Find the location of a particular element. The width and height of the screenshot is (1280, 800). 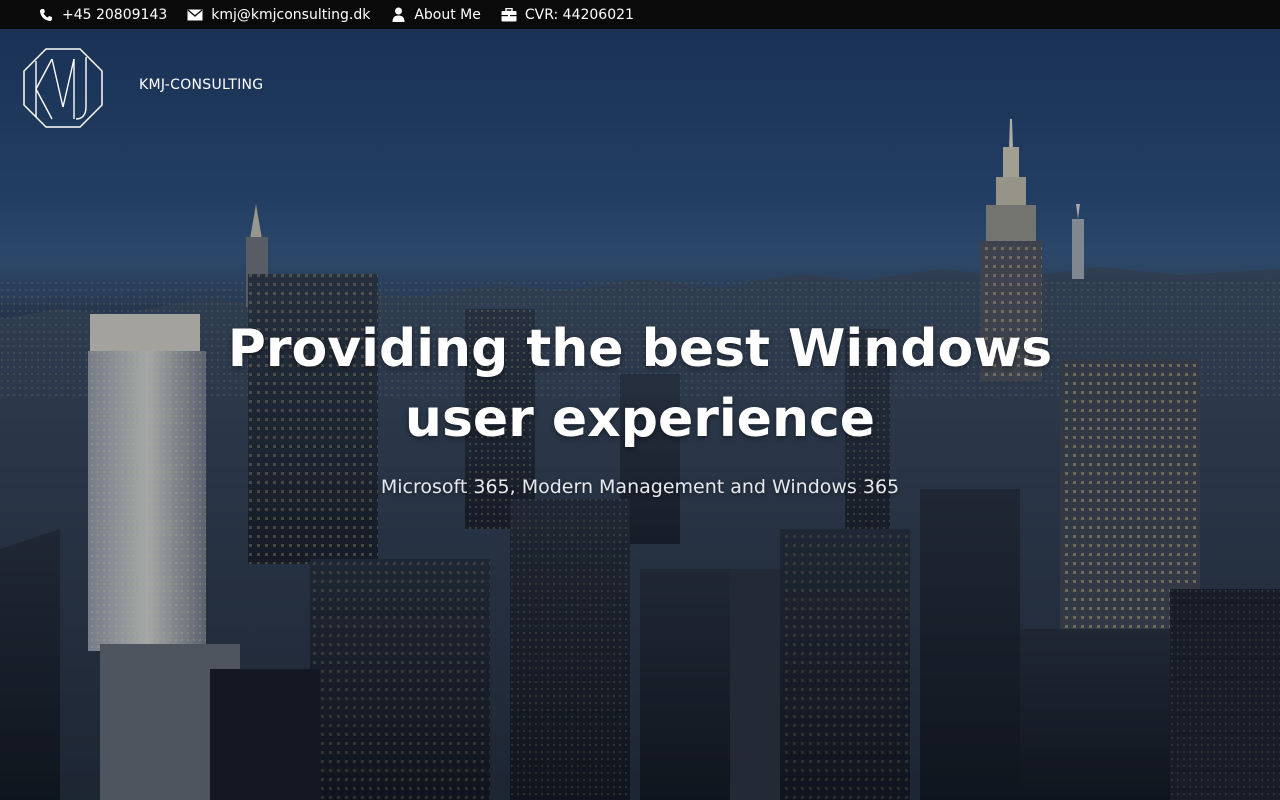

phone-text: +45 20809143 is located at coordinates (115, 14).